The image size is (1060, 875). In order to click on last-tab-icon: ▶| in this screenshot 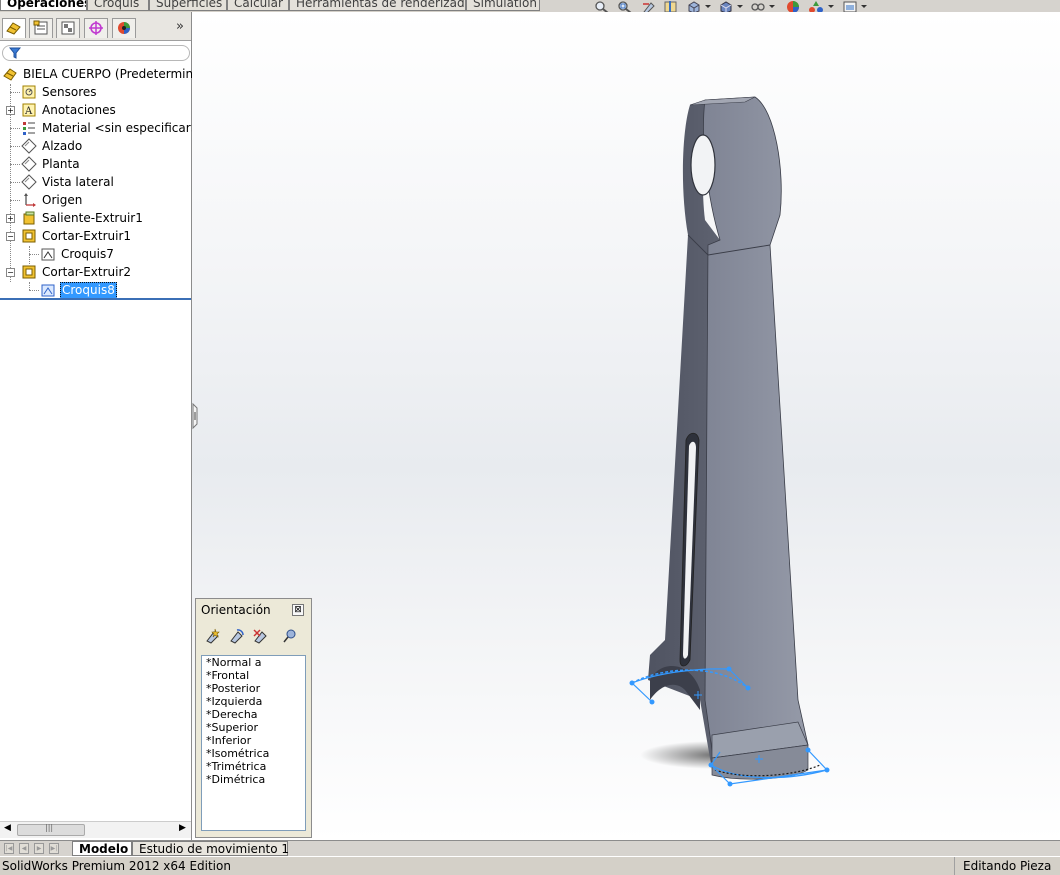, I will do `click(54, 848)`.